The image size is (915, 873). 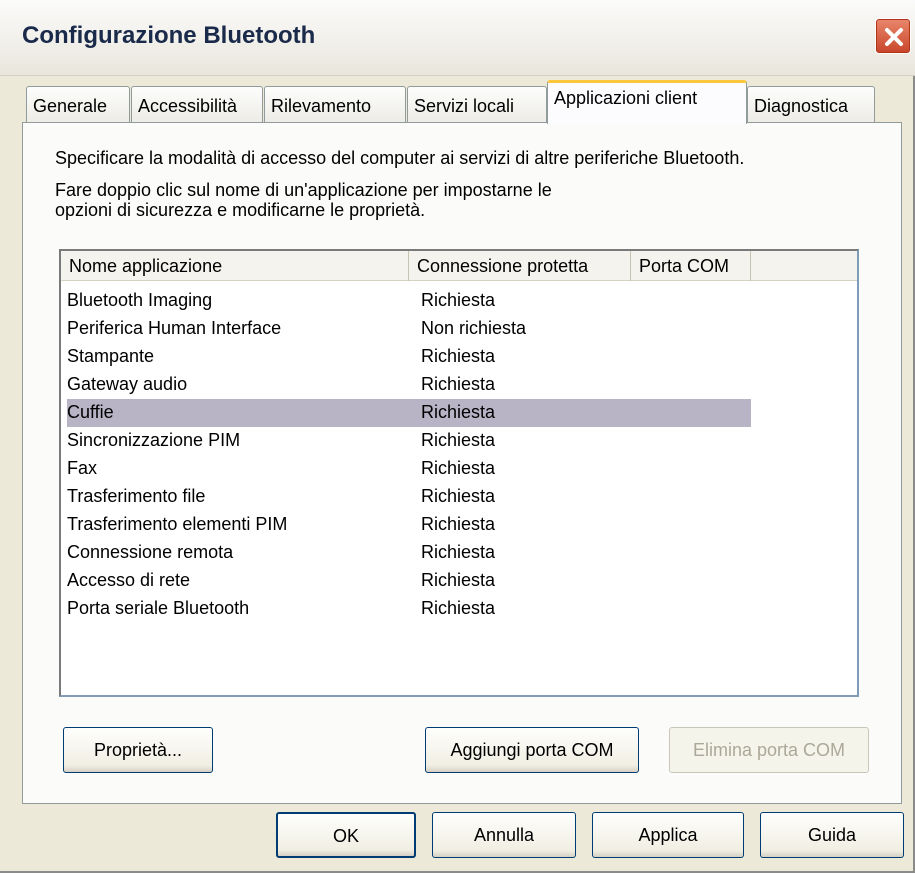 I want to click on column-header-port: Porta COM, so click(x=691, y=266).